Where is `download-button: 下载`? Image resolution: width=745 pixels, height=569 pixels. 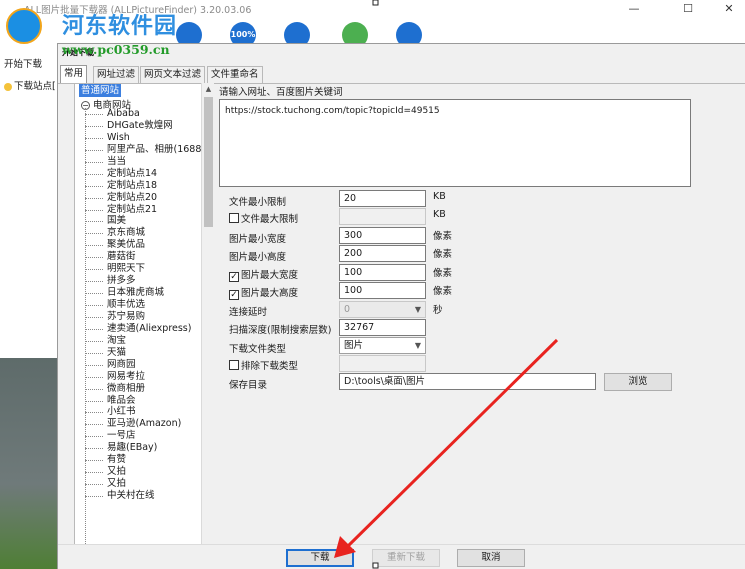 download-button: 下载 is located at coordinates (320, 558).